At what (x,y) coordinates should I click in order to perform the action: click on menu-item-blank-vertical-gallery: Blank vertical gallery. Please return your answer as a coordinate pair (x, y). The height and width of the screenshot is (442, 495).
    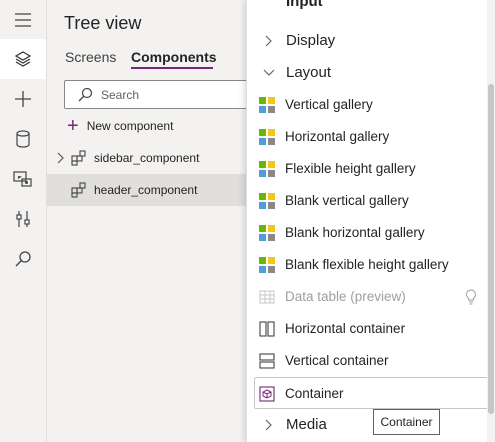
    Looking at the image, I should click on (371, 201).